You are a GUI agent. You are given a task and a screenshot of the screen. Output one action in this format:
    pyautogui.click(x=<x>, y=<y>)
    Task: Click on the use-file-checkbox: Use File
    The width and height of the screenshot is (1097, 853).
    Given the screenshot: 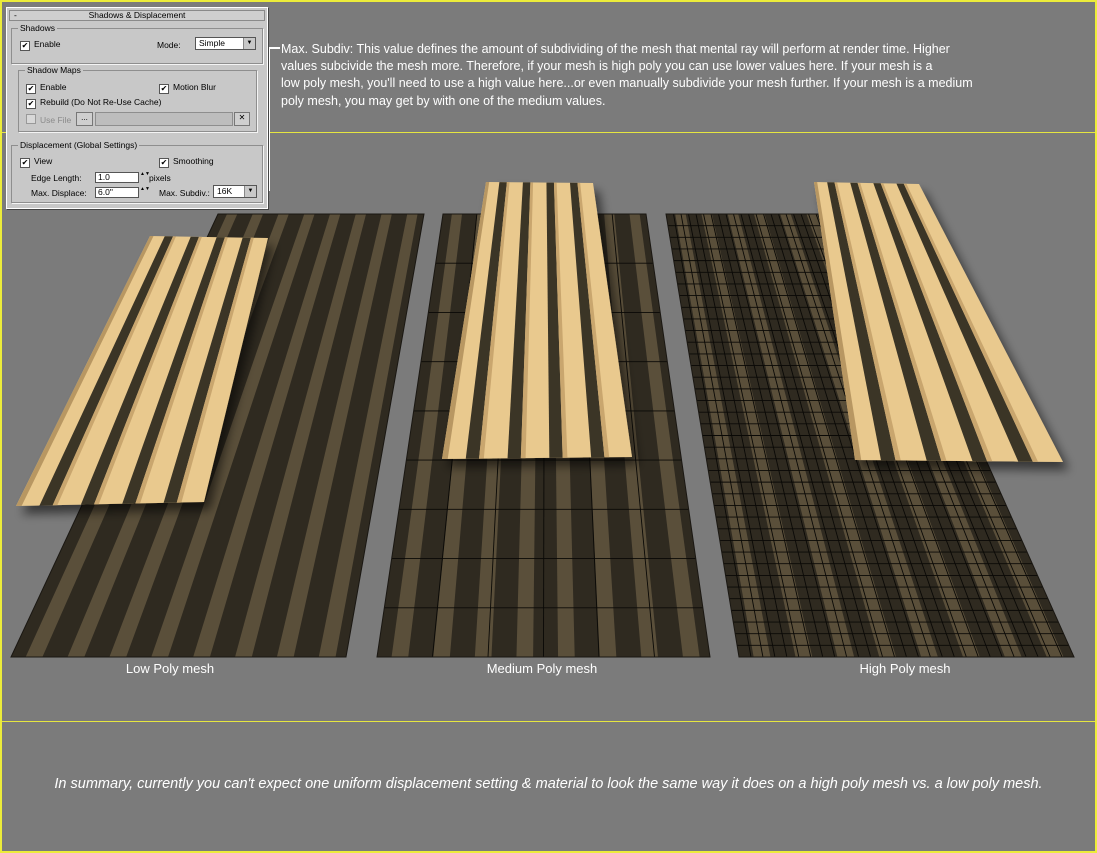 What is the action you would take?
    pyautogui.click(x=48, y=119)
    